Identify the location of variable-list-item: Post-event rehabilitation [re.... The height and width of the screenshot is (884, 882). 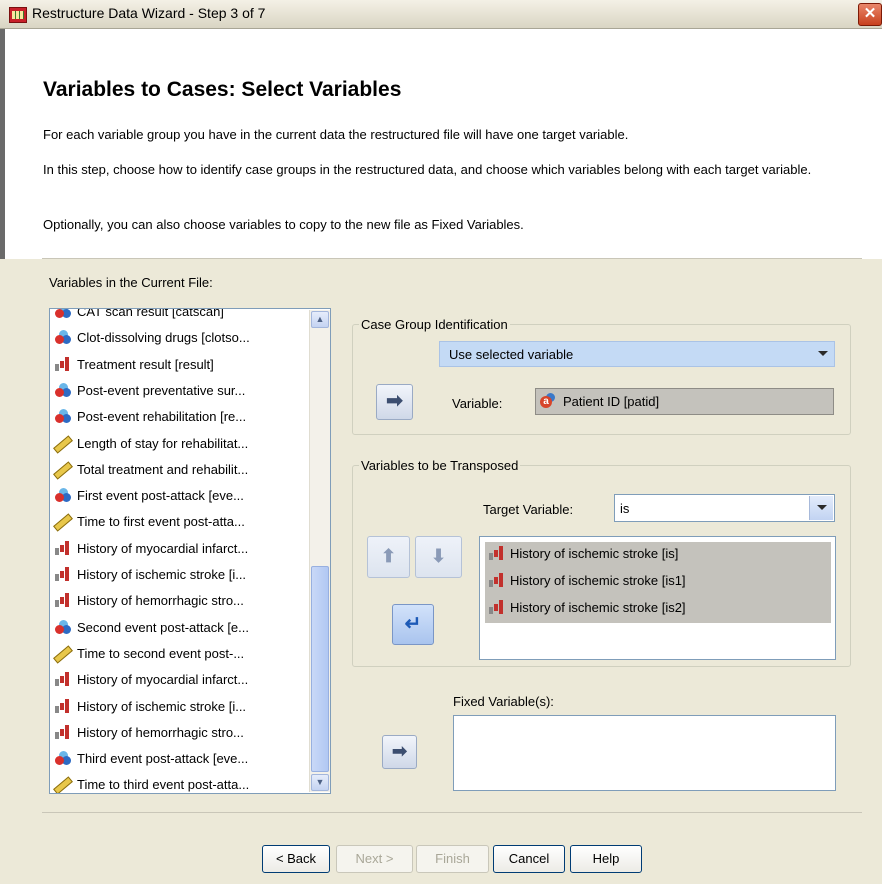
(150, 417).